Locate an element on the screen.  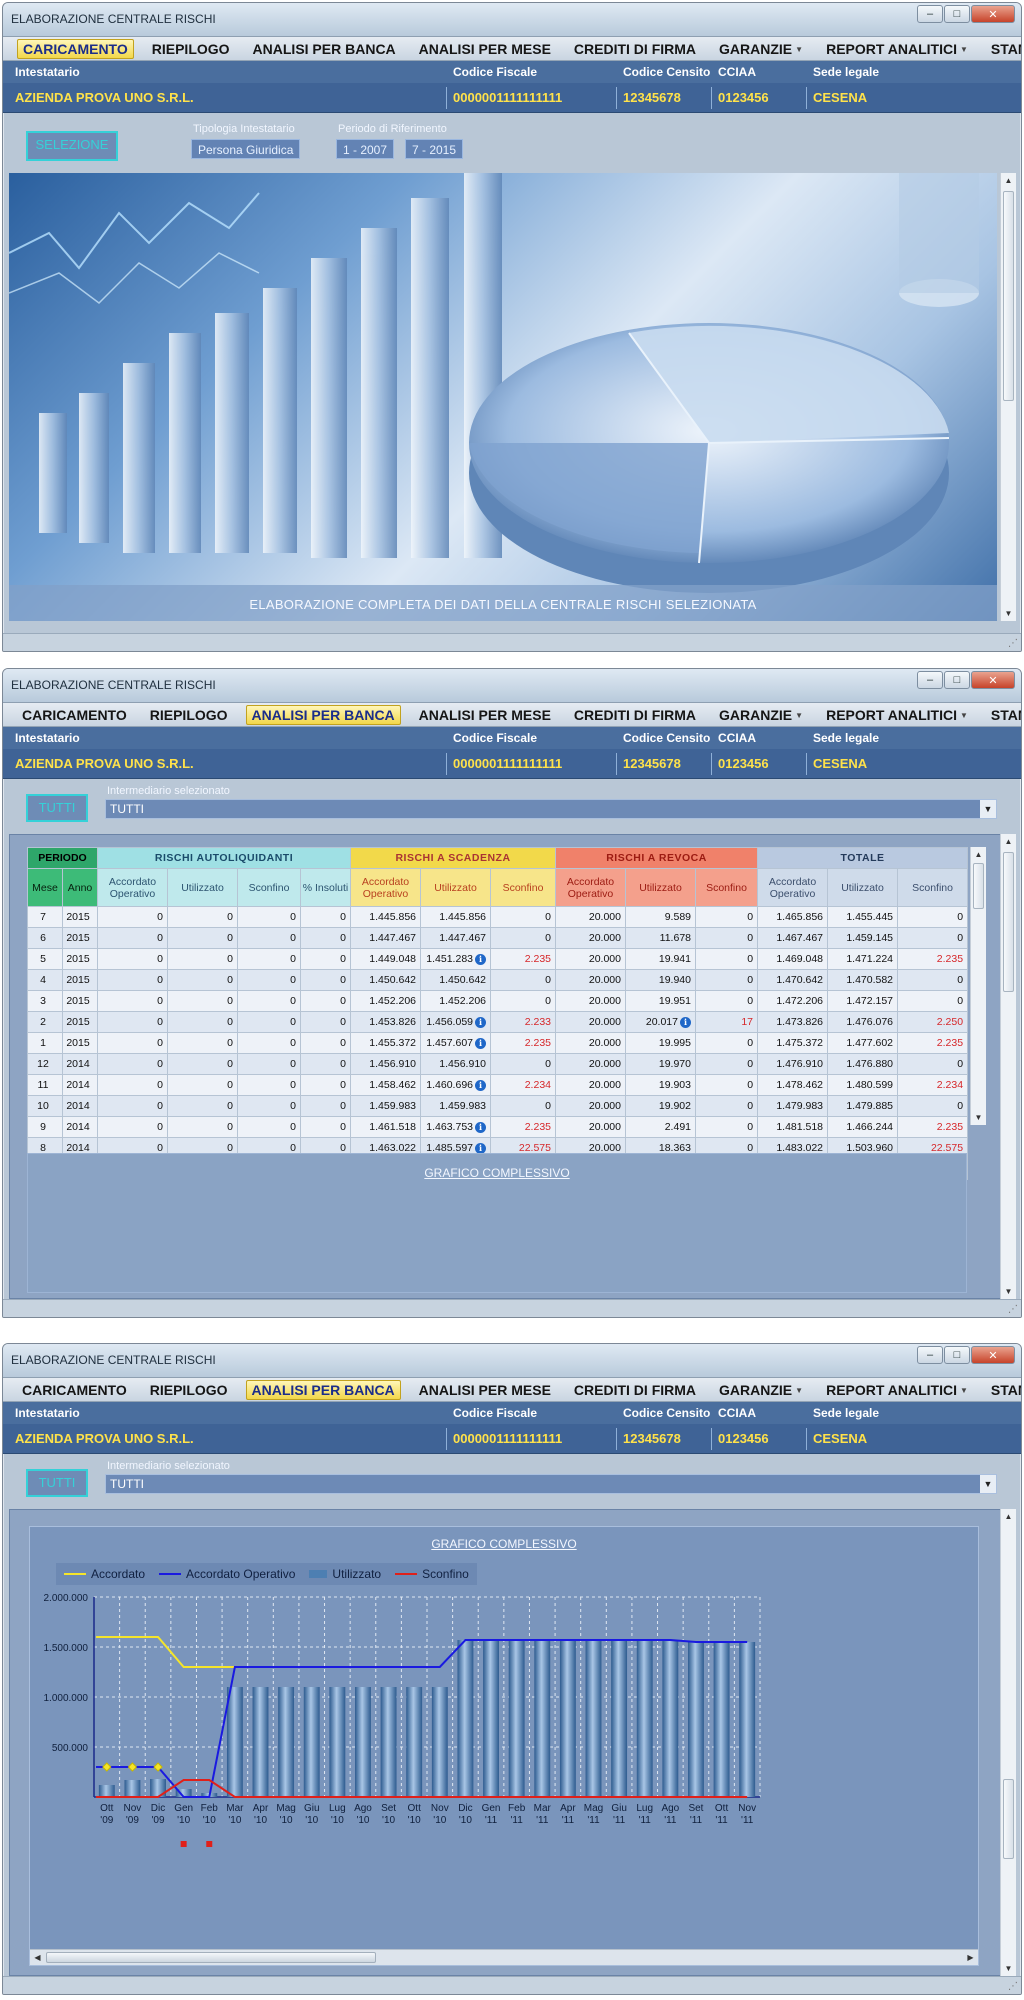
col-sca-utilizzato: Utilizzato is located at coordinates (455, 887).